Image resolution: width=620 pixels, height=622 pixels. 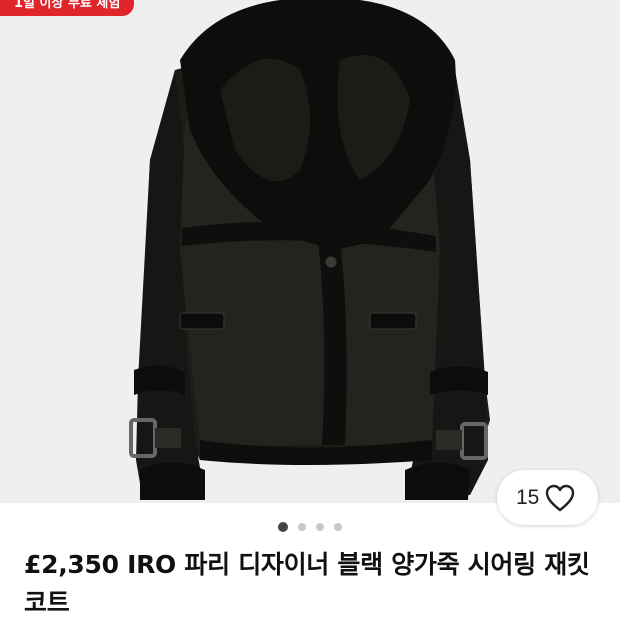 What do you see at coordinates (307, 583) in the screenshot?
I see `product-title: £2,350 IRO 파리 디자이너 블랙 양가죽 시어링 재킷 코트` at bounding box center [307, 583].